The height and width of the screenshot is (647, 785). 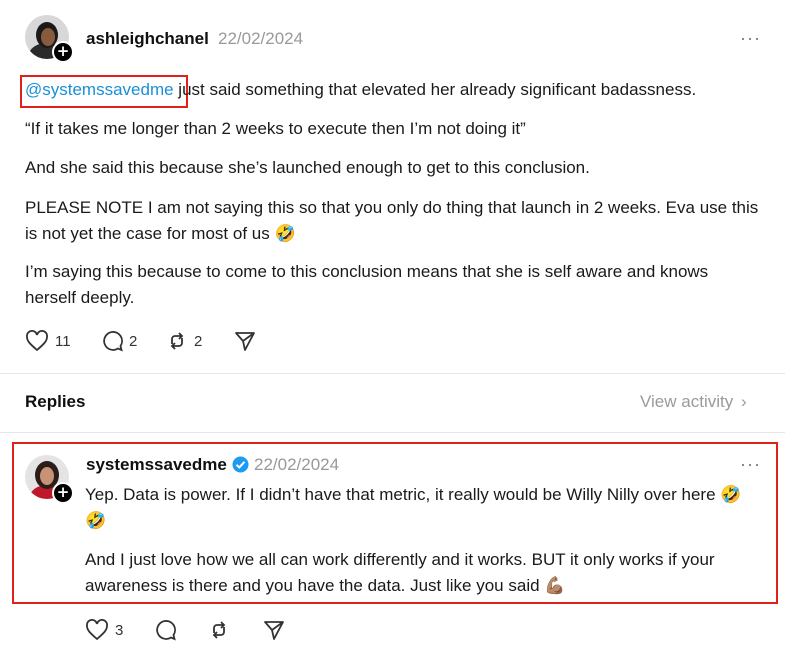 What do you see at coordinates (750, 38) in the screenshot?
I see `post-more-options-icon: ···` at bounding box center [750, 38].